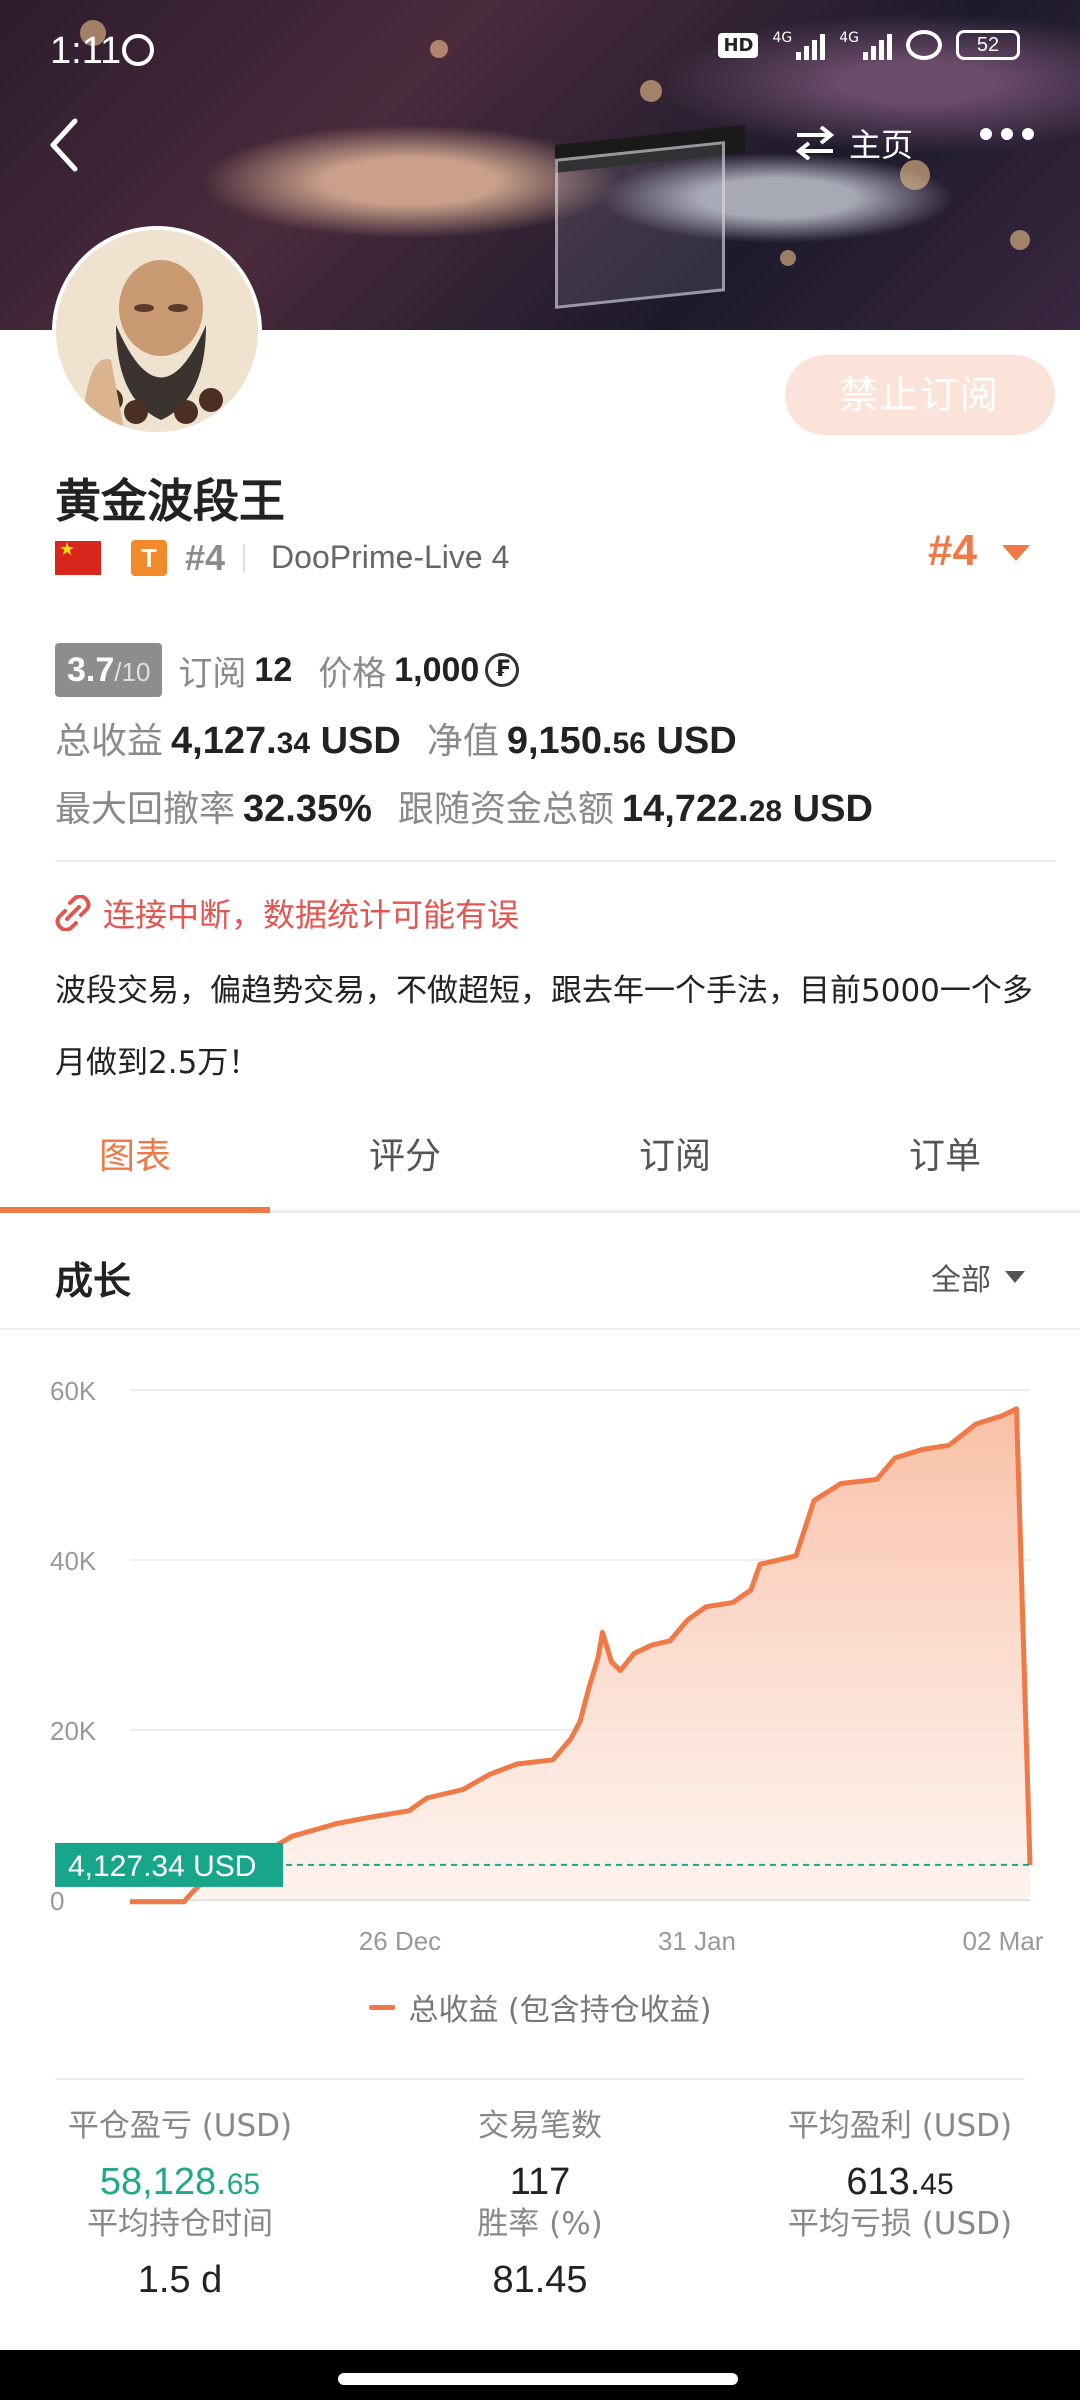  I want to click on network-type-label-2: 4G, so click(849, 38).